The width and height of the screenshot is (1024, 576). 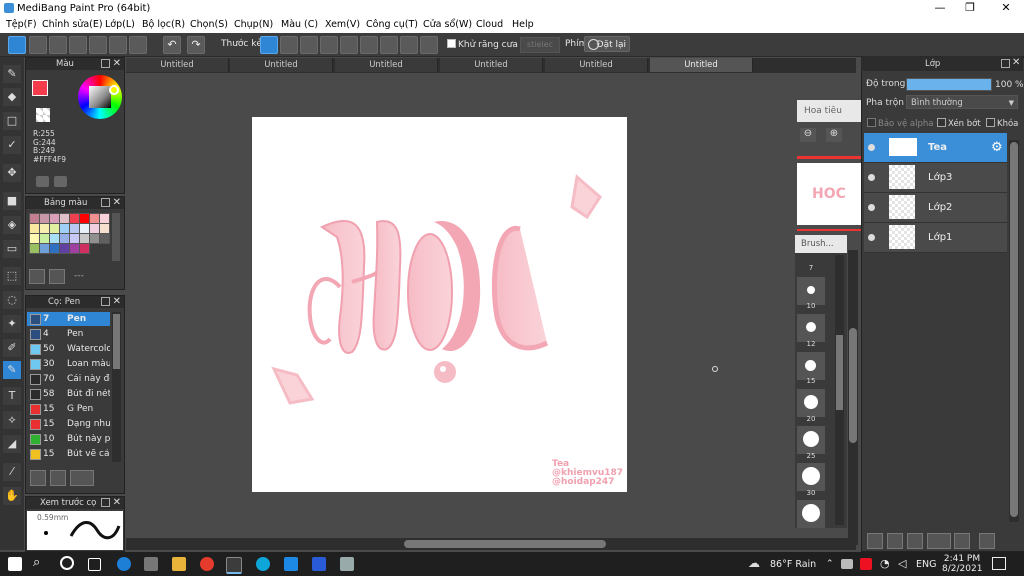 What do you see at coordinates (369, 45) in the screenshot?
I see `concentric-ruler-icon` at bounding box center [369, 45].